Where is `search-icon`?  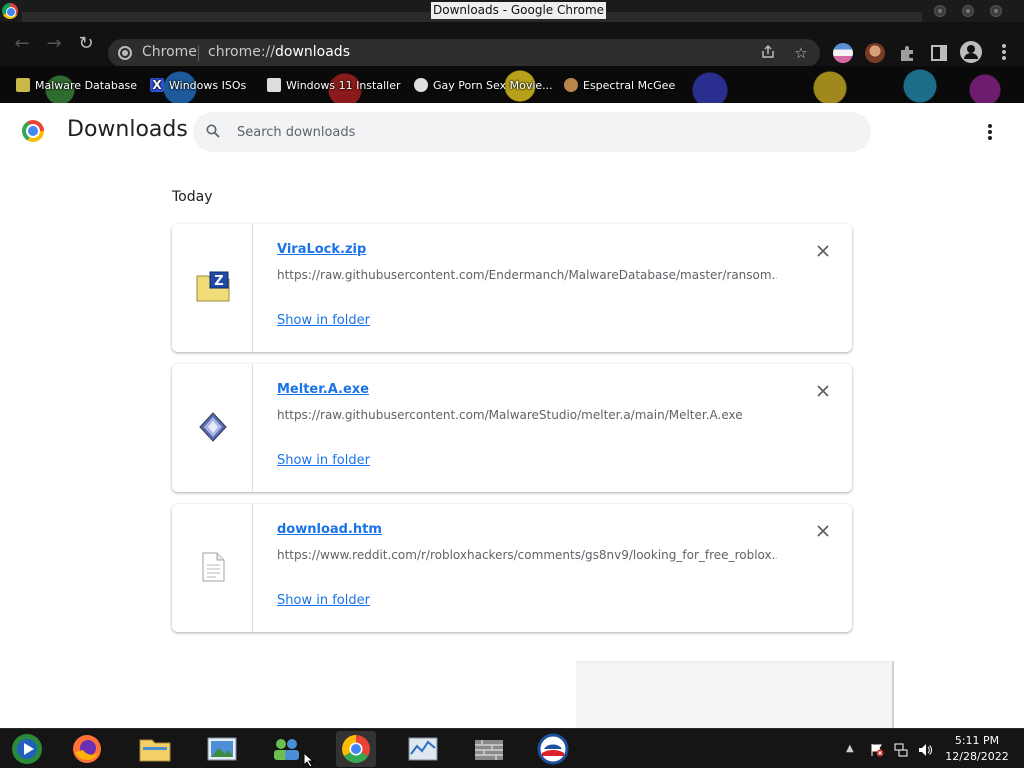
search-icon is located at coordinates (213, 131).